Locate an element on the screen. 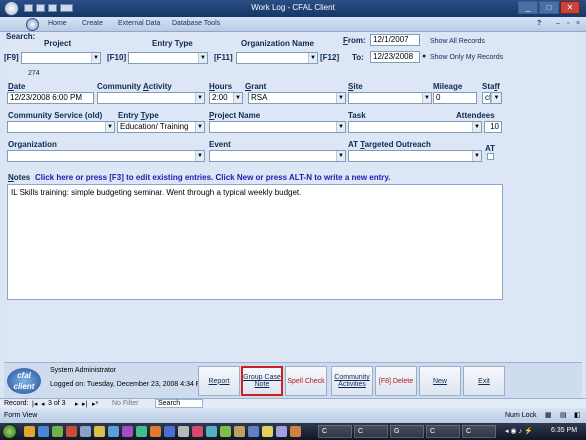 This screenshot has height=440, width=586. from-date-field: 12/1/2007 is located at coordinates (395, 40).